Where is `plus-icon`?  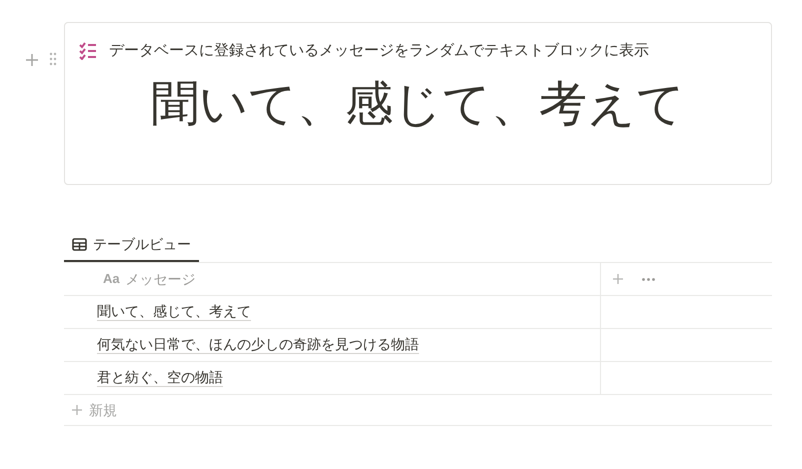
plus-icon is located at coordinates (77, 410).